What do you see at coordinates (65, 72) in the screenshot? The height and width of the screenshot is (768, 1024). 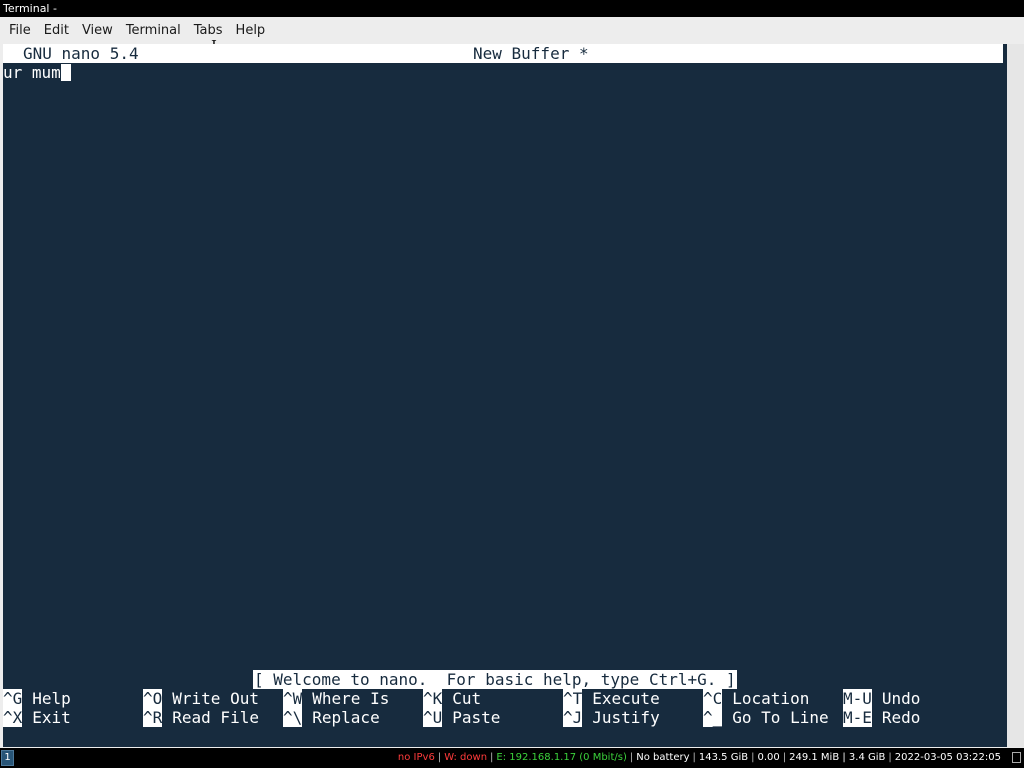 I see `text-caret` at bounding box center [65, 72].